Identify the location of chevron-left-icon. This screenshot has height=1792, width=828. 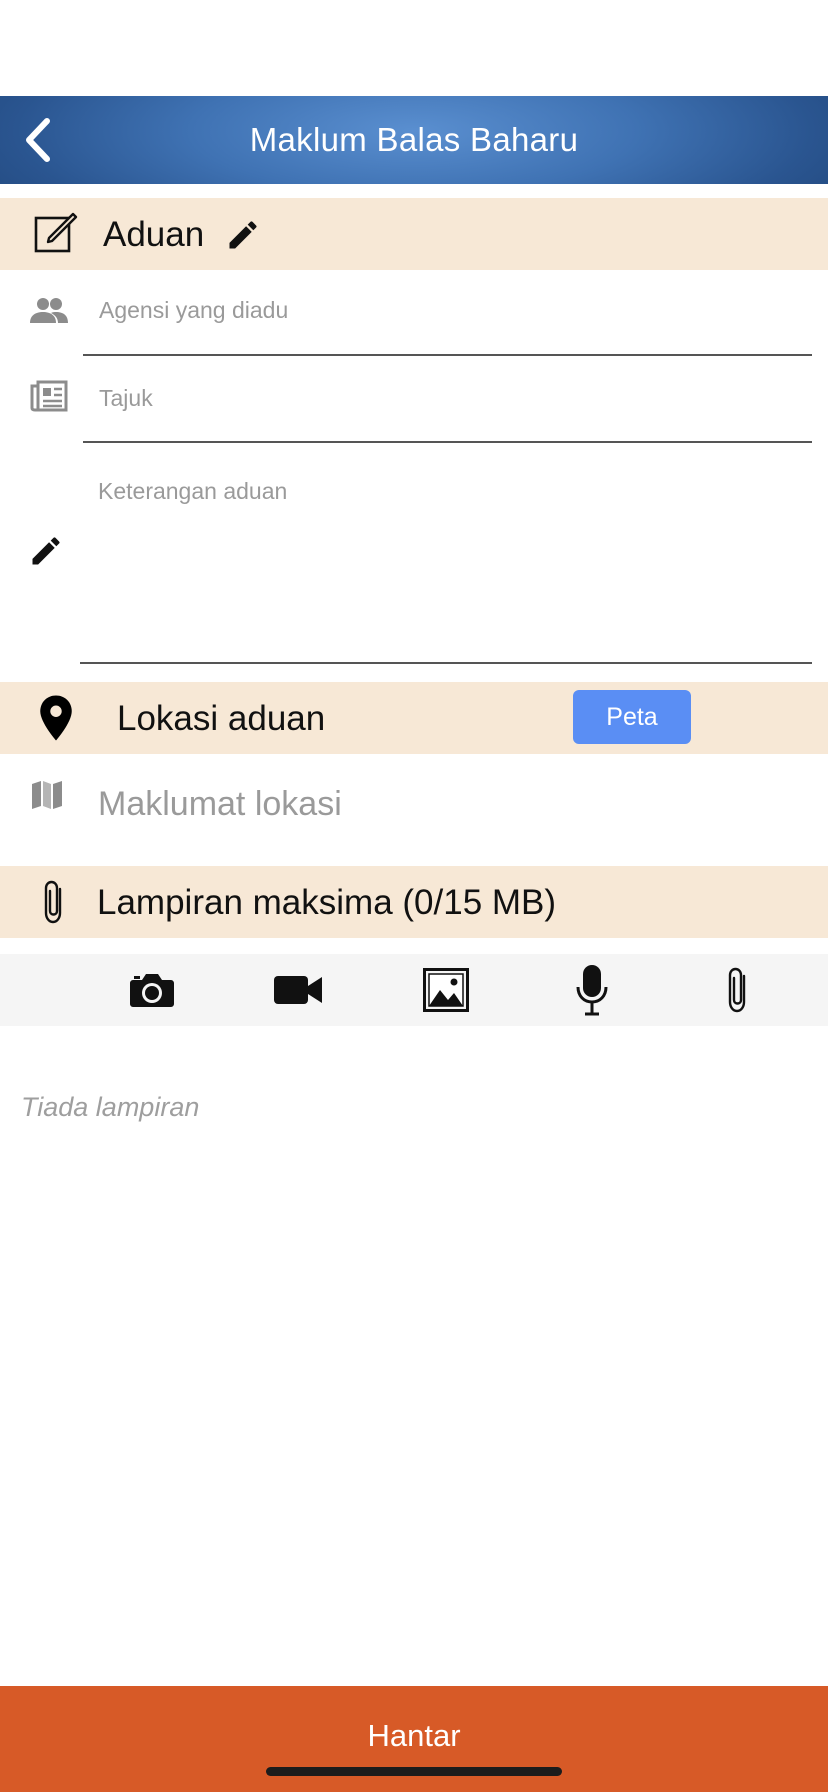
(38, 140).